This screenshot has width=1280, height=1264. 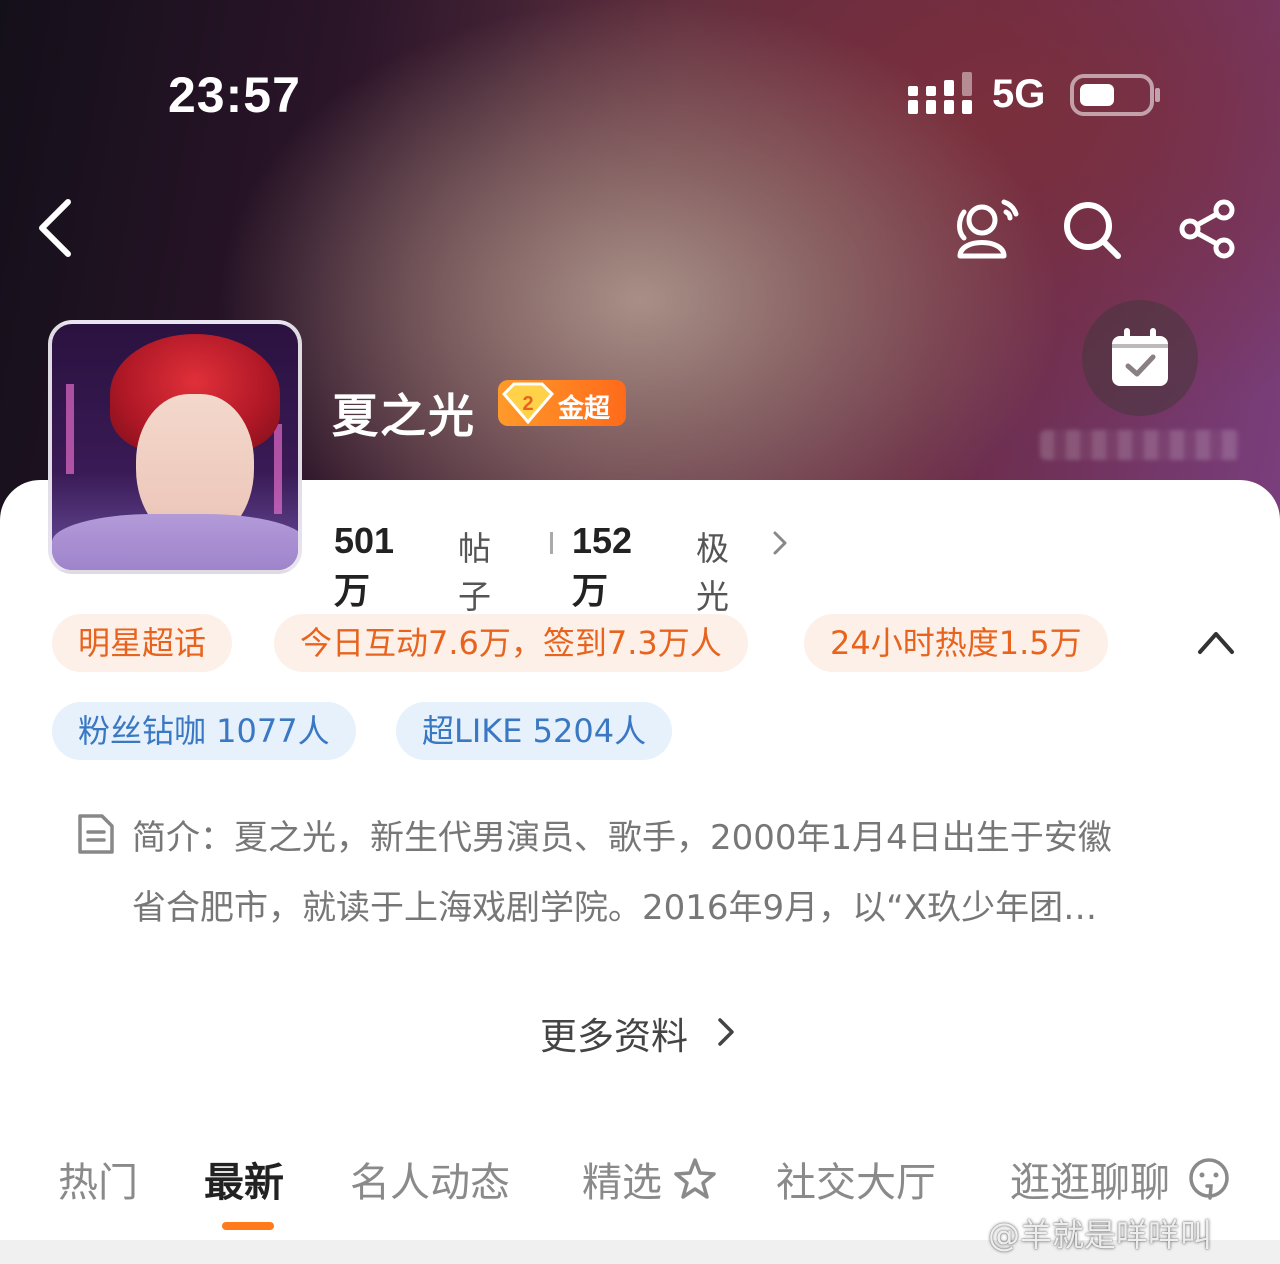 I want to click on intro-line-1: 简介：夏之光，新生代男演员、歌手，2000年1月4日出生于安徽, so click(x=622, y=838).